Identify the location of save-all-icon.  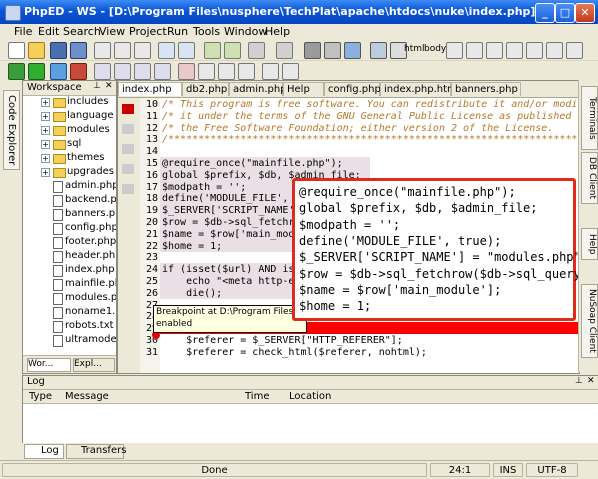
(78, 50).